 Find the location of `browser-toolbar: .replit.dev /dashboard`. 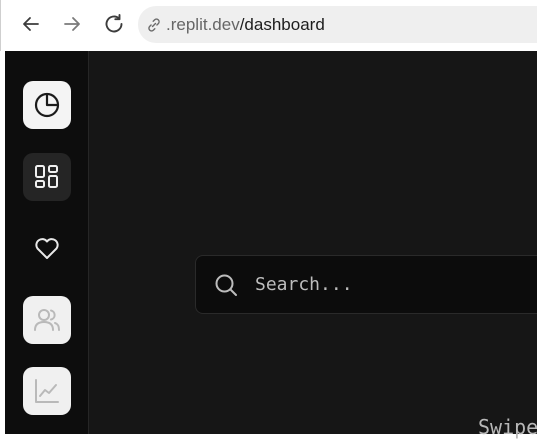

browser-toolbar: .replit.dev /dashboard is located at coordinates (268, 25).